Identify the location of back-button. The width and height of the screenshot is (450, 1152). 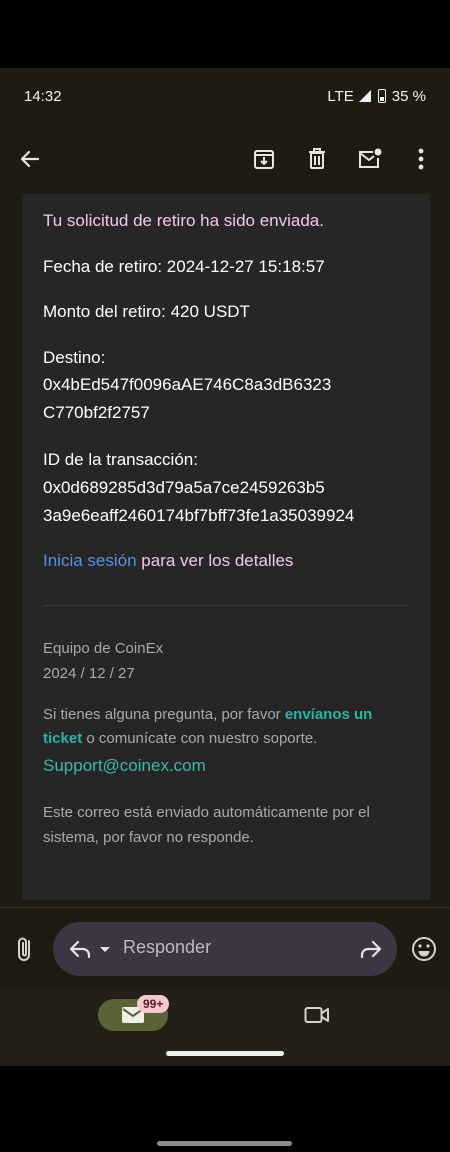
(30, 159).